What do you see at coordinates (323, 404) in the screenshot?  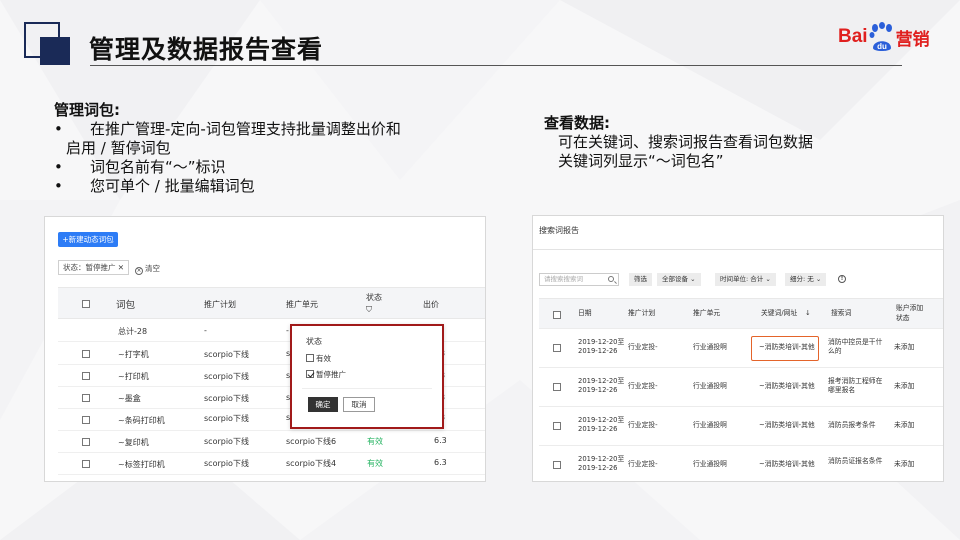 I see `confirm-button: 确定` at bounding box center [323, 404].